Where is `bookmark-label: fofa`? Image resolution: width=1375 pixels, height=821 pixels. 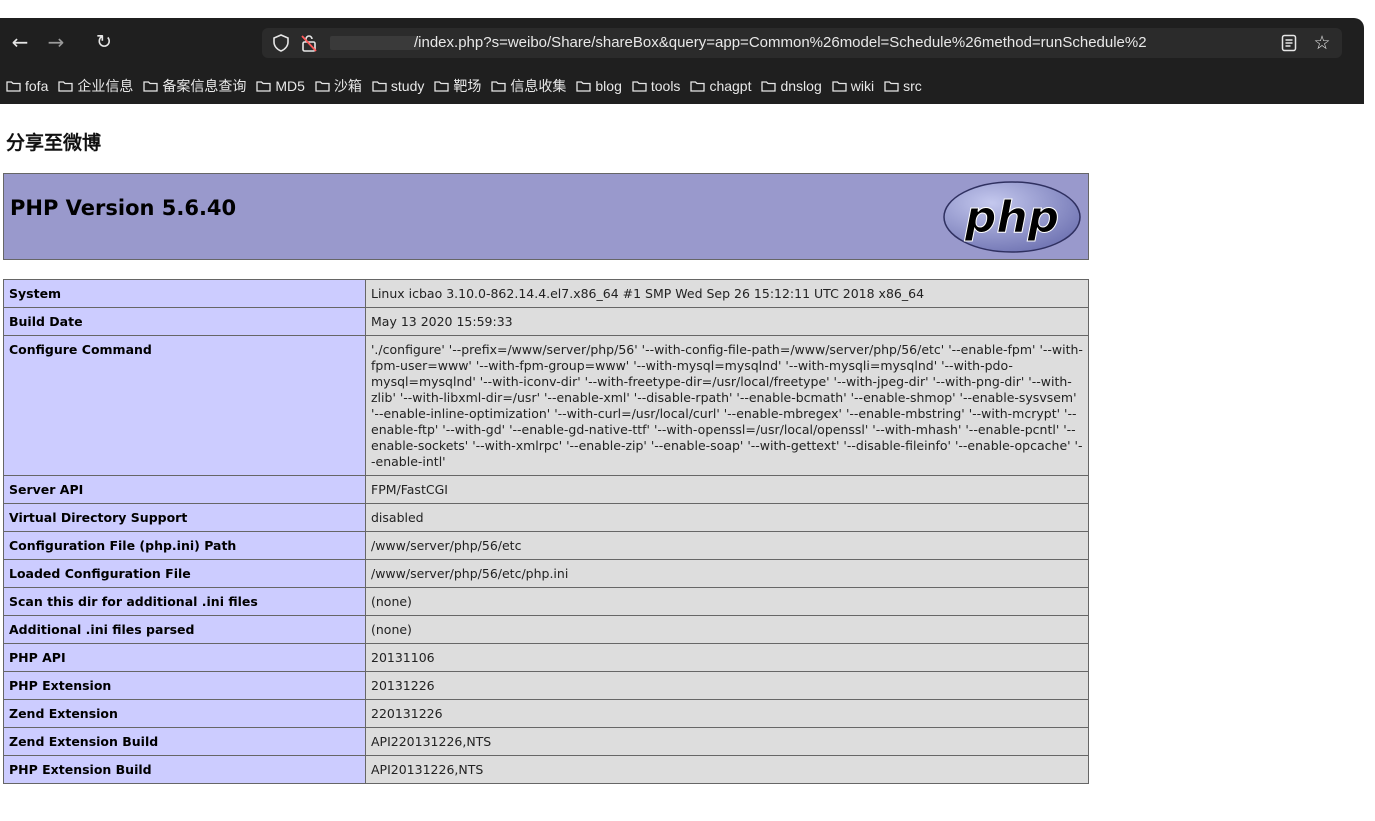
bookmark-label: fofa is located at coordinates (37, 86).